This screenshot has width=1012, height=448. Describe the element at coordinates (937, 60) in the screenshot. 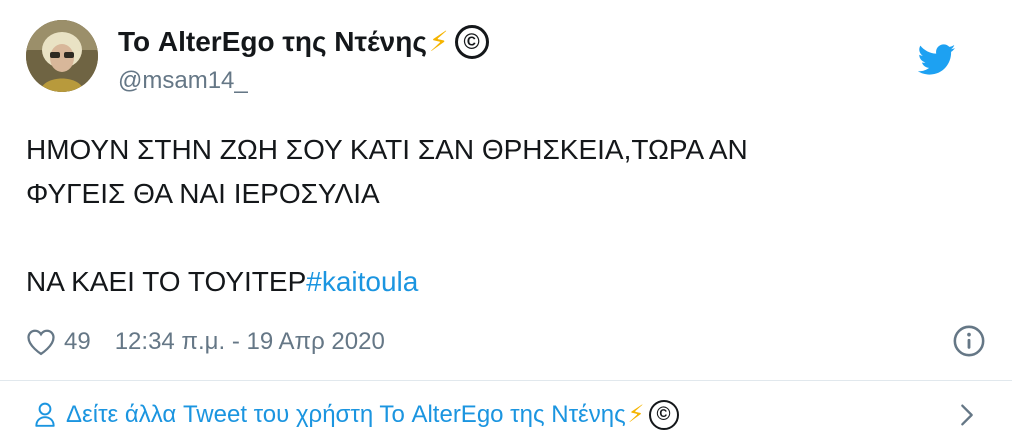

I see `twitter-bird-icon` at that location.